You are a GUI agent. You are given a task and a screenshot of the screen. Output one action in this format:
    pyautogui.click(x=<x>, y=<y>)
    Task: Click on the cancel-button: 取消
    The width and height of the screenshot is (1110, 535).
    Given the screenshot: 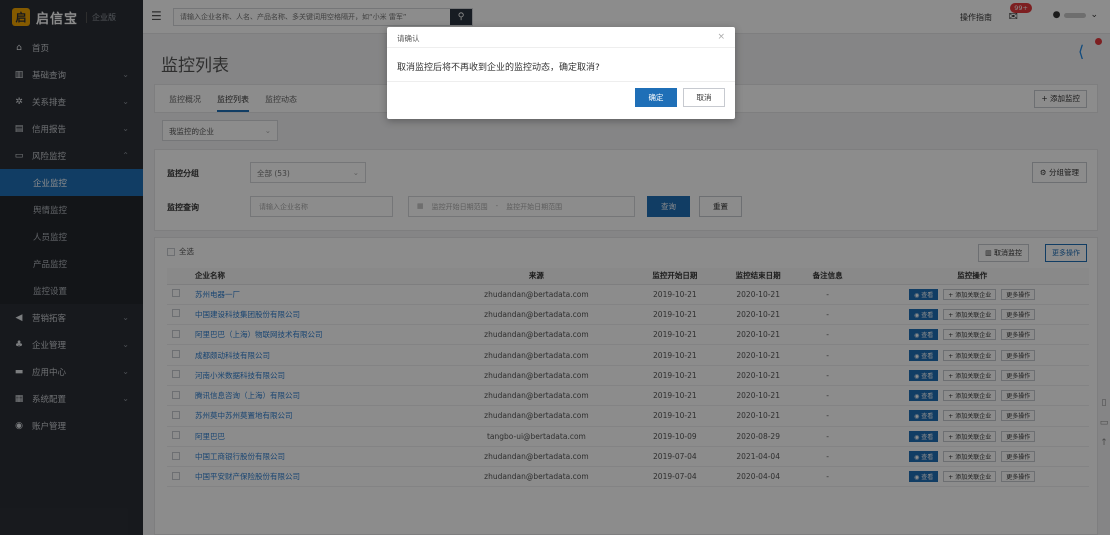 What is the action you would take?
    pyautogui.click(x=704, y=97)
    